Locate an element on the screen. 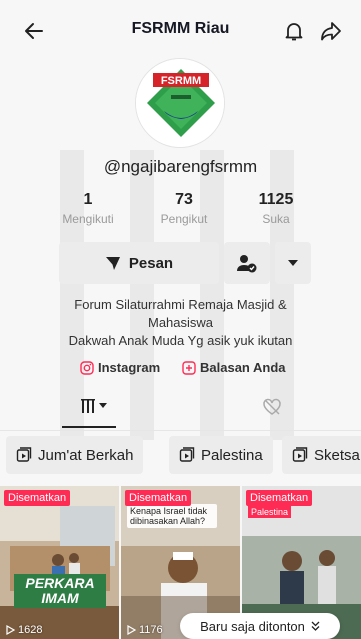 The image size is (361, 639). fsrmm-logo: FSRMM is located at coordinates (180, 103).